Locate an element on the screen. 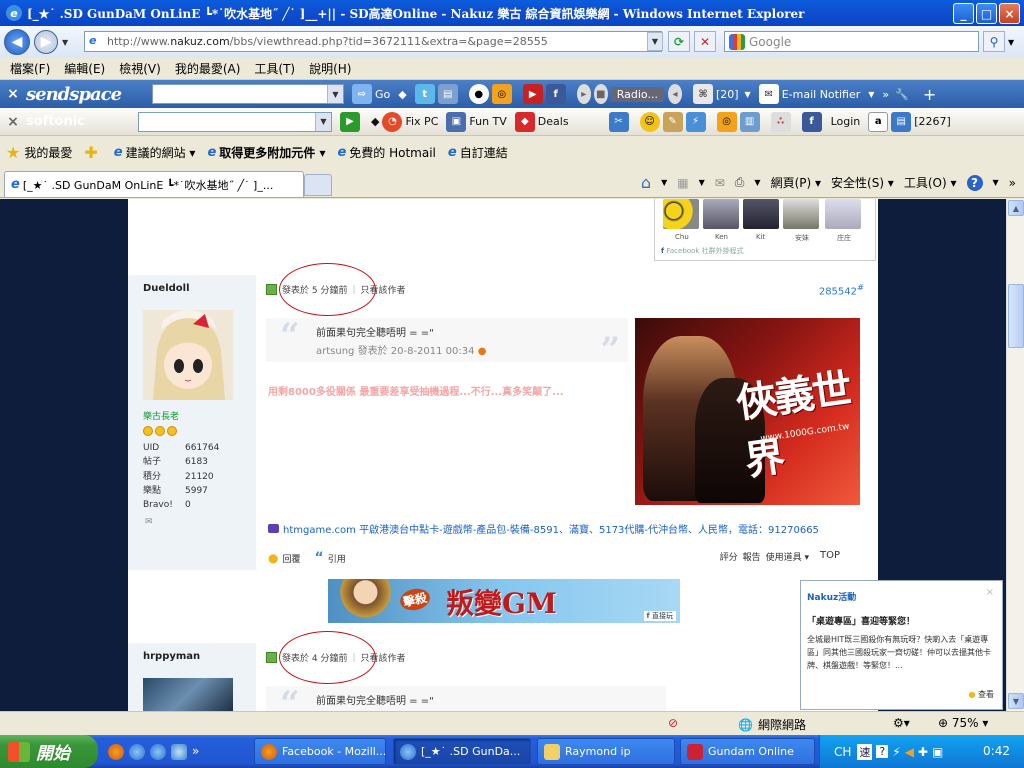 The height and width of the screenshot is (768, 1024). page-menu: 網頁(P) ▾ is located at coordinates (796, 182).